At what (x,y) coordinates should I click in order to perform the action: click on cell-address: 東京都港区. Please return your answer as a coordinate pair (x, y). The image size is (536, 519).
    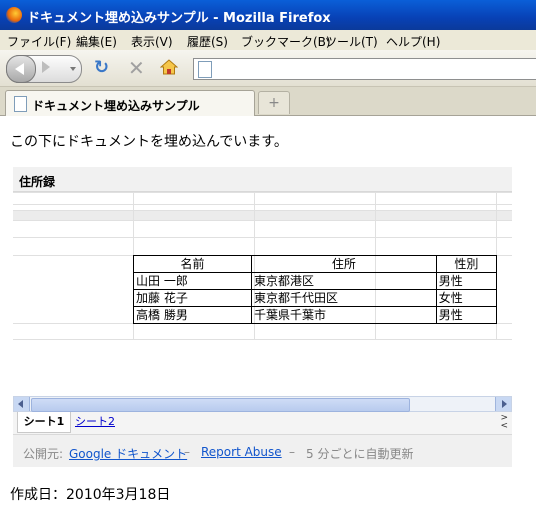
    Looking at the image, I should click on (343, 281).